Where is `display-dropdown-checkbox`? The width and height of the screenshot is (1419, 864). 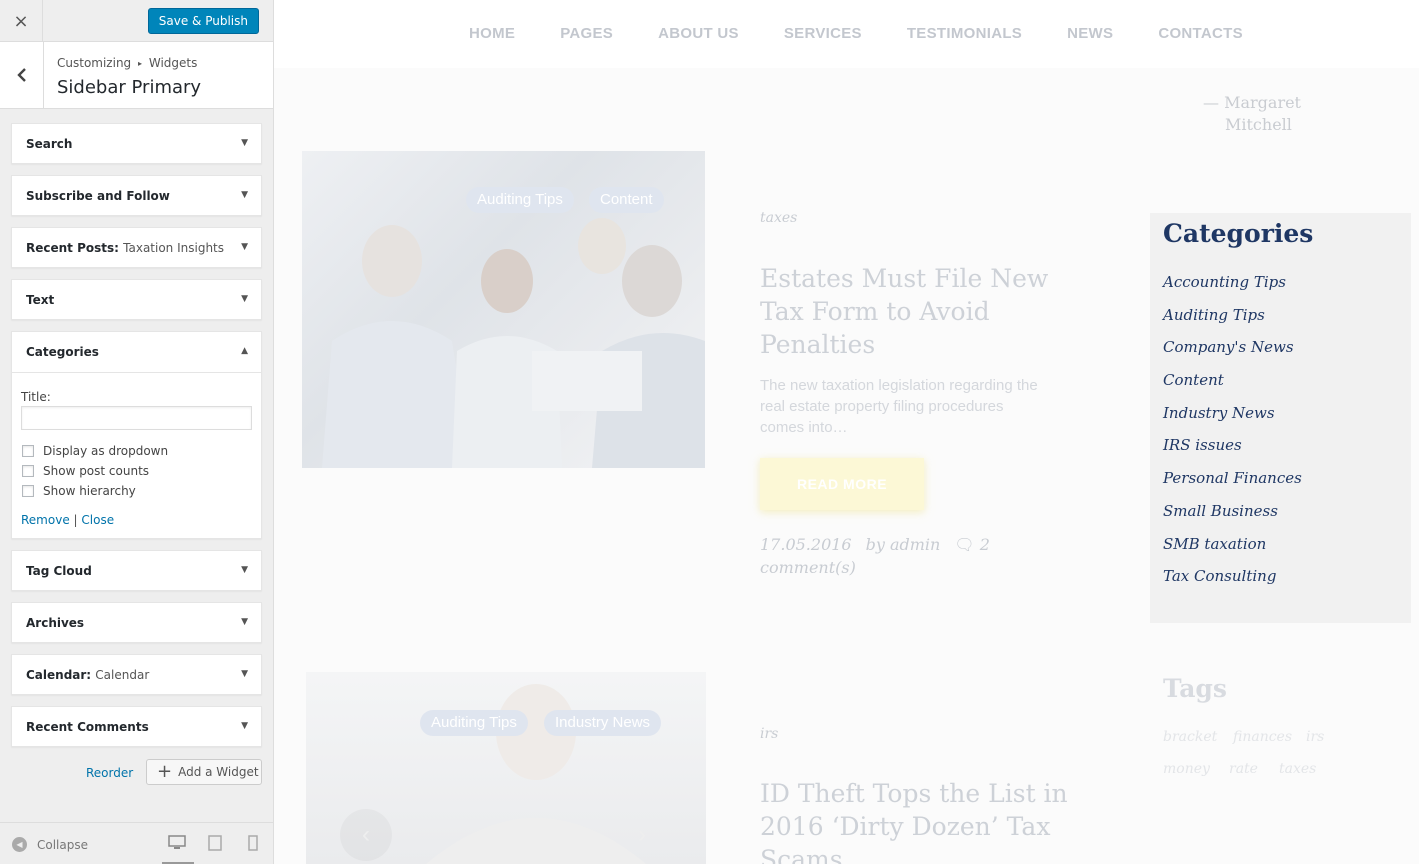 display-dropdown-checkbox is located at coordinates (28, 451).